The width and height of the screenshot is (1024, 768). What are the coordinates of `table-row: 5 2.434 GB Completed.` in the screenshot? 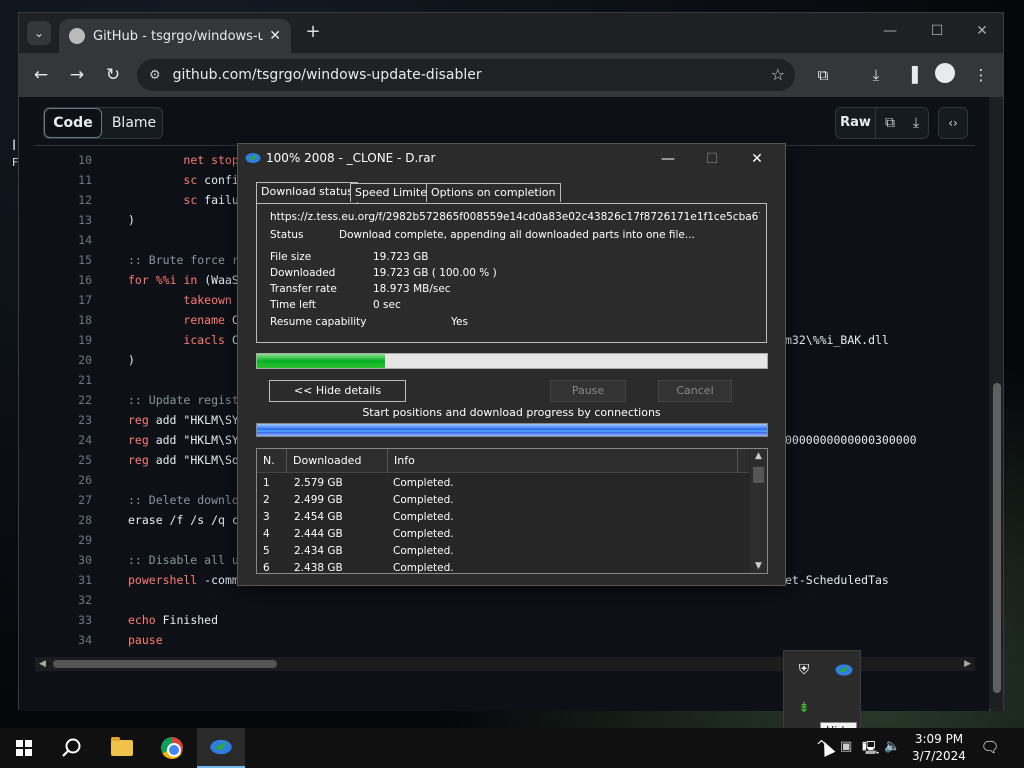 It's located at (503, 551).